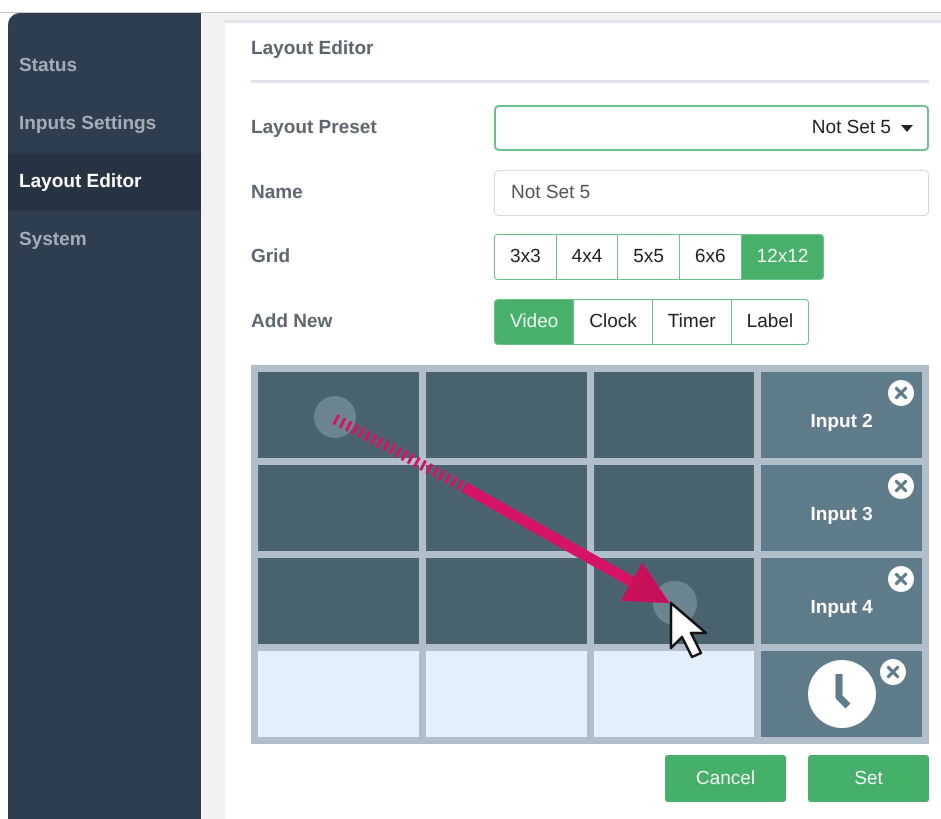 Image resolution: width=941 pixels, height=819 pixels. What do you see at coordinates (711, 193) in the screenshot?
I see `name-field: Not Set 5` at bounding box center [711, 193].